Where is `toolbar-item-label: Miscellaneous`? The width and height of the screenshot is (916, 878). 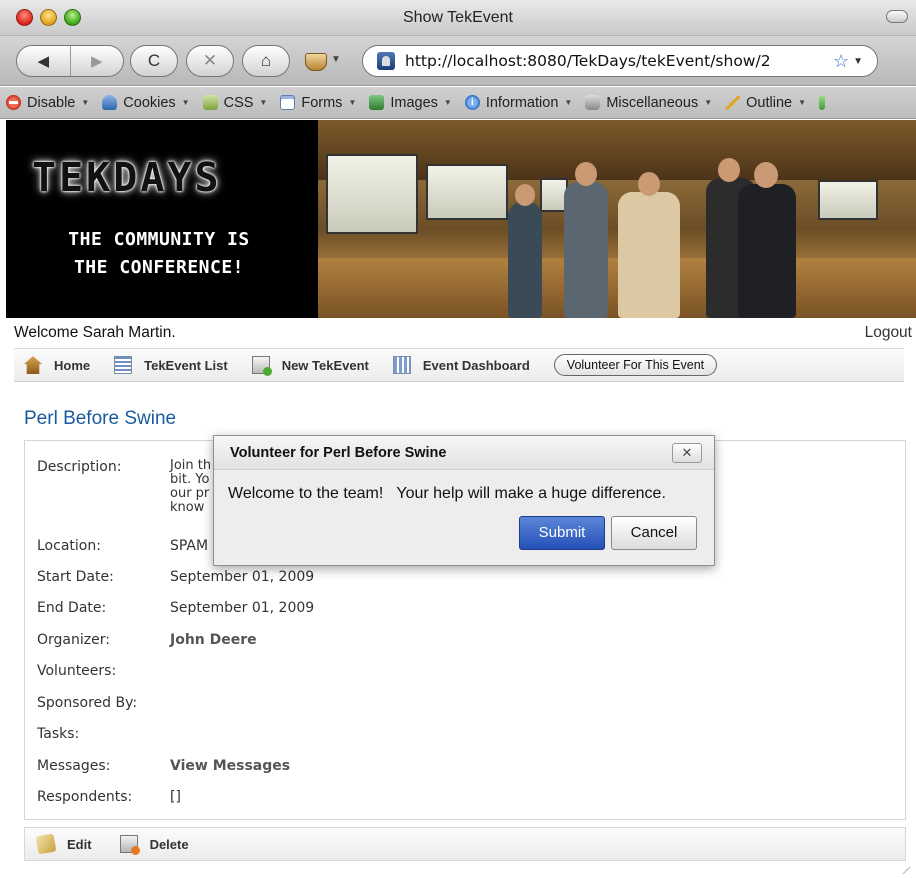 toolbar-item-label: Miscellaneous is located at coordinates (652, 102).